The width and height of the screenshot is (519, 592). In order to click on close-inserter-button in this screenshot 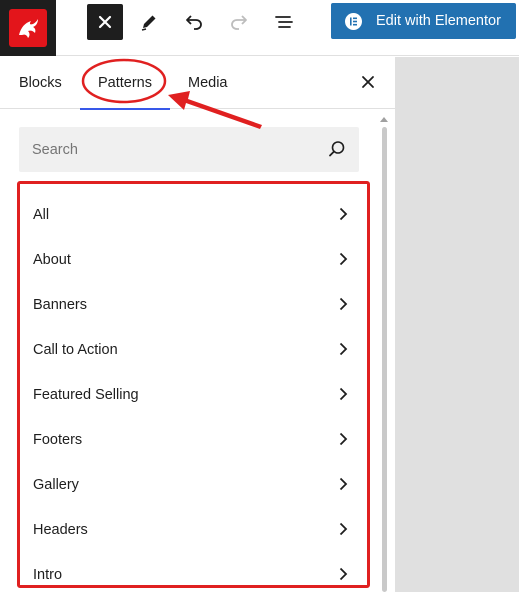, I will do `click(368, 82)`.